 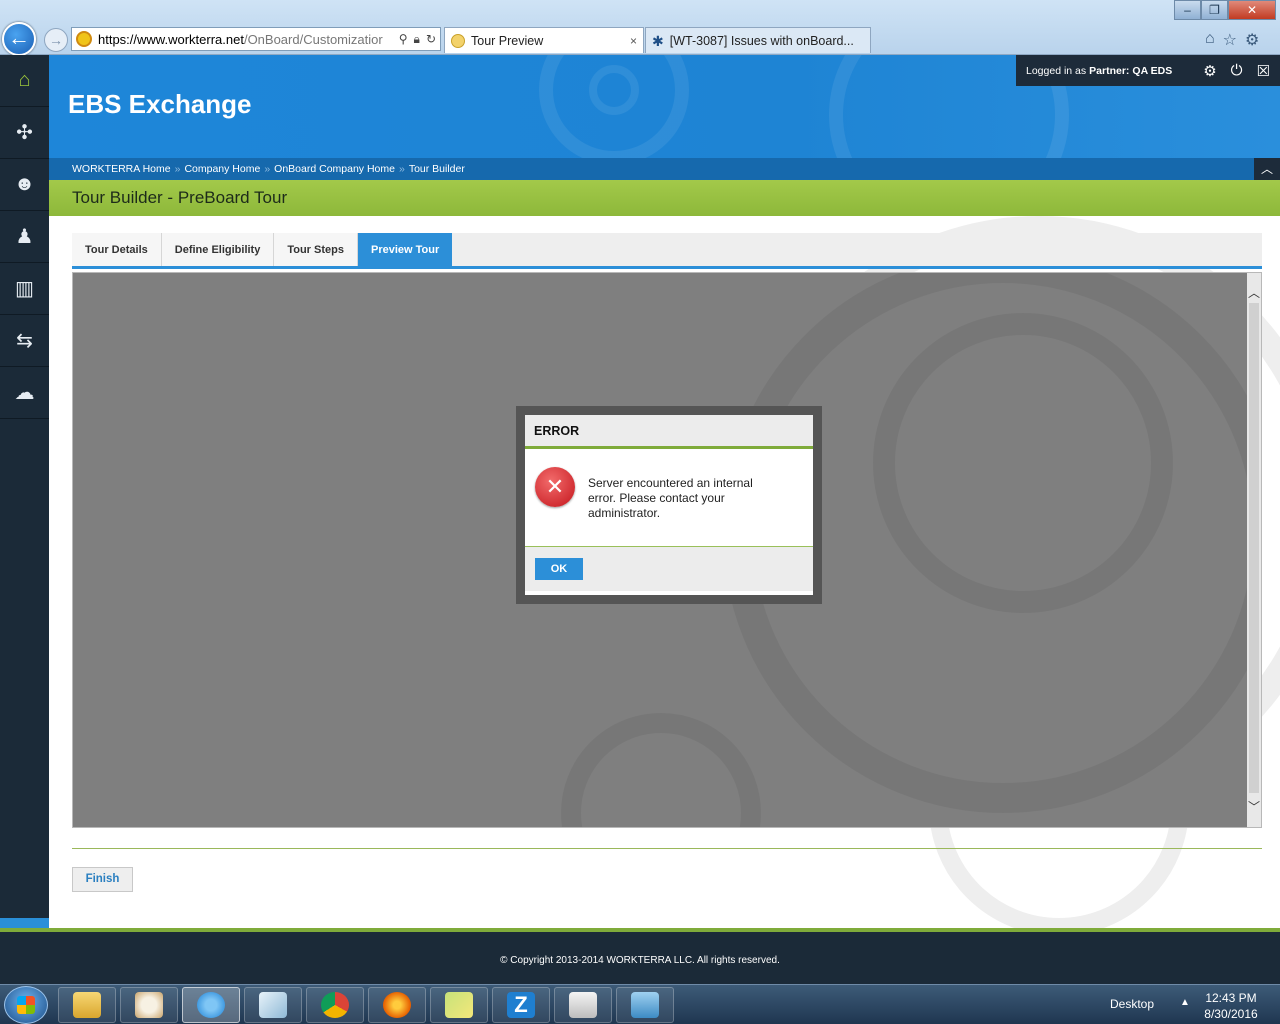 What do you see at coordinates (1109, 70) in the screenshot?
I see `partner-label: Partner:` at bounding box center [1109, 70].